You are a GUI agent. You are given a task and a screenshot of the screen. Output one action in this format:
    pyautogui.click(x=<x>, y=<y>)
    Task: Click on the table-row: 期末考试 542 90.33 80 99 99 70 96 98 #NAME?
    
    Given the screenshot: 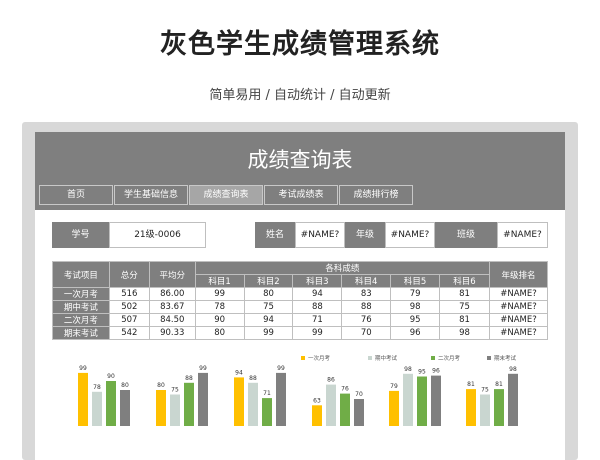 What is the action you would take?
    pyautogui.click(x=300, y=333)
    